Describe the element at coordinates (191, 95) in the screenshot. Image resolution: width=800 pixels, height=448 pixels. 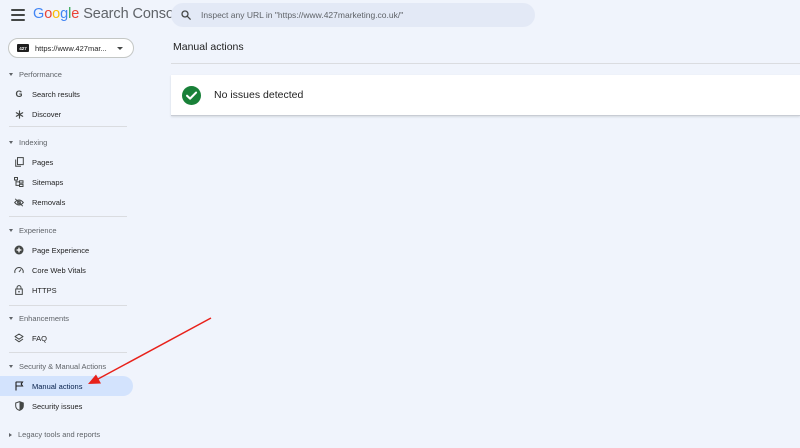
I see `check-circle-icon` at that location.